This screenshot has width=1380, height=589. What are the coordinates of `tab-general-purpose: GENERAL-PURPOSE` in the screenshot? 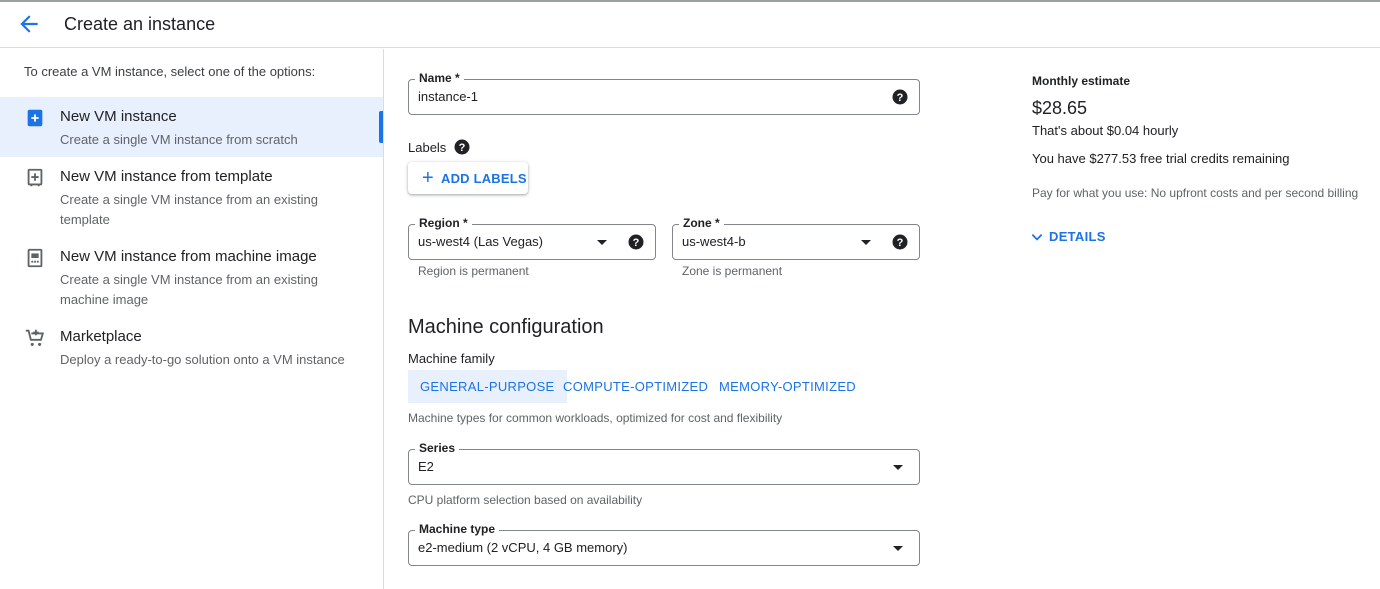 It's located at (487, 386).